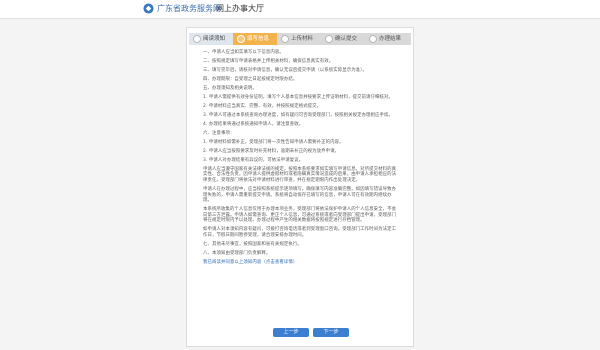  What do you see at coordinates (346, 39) in the screenshot?
I see `step-label: 确认提交` at bounding box center [346, 39].